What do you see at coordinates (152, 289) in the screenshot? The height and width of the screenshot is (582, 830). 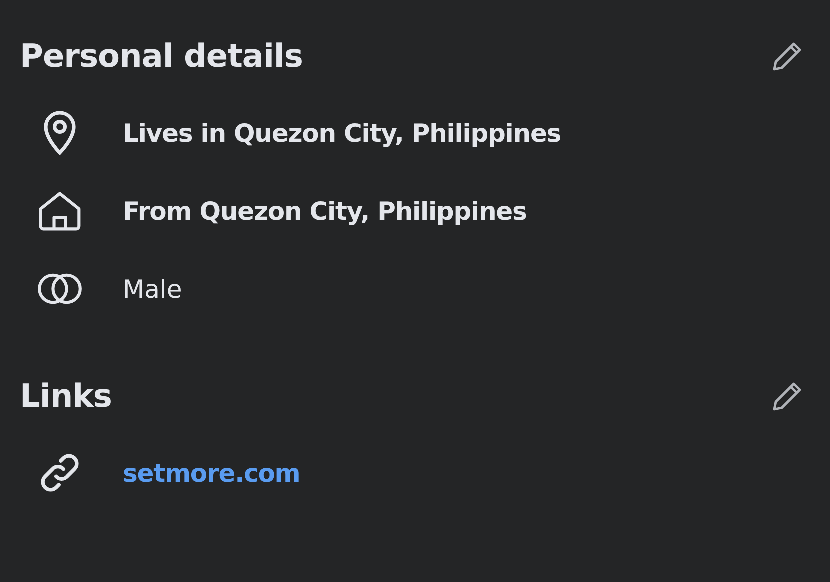 I see `detail-text: Male` at bounding box center [152, 289].